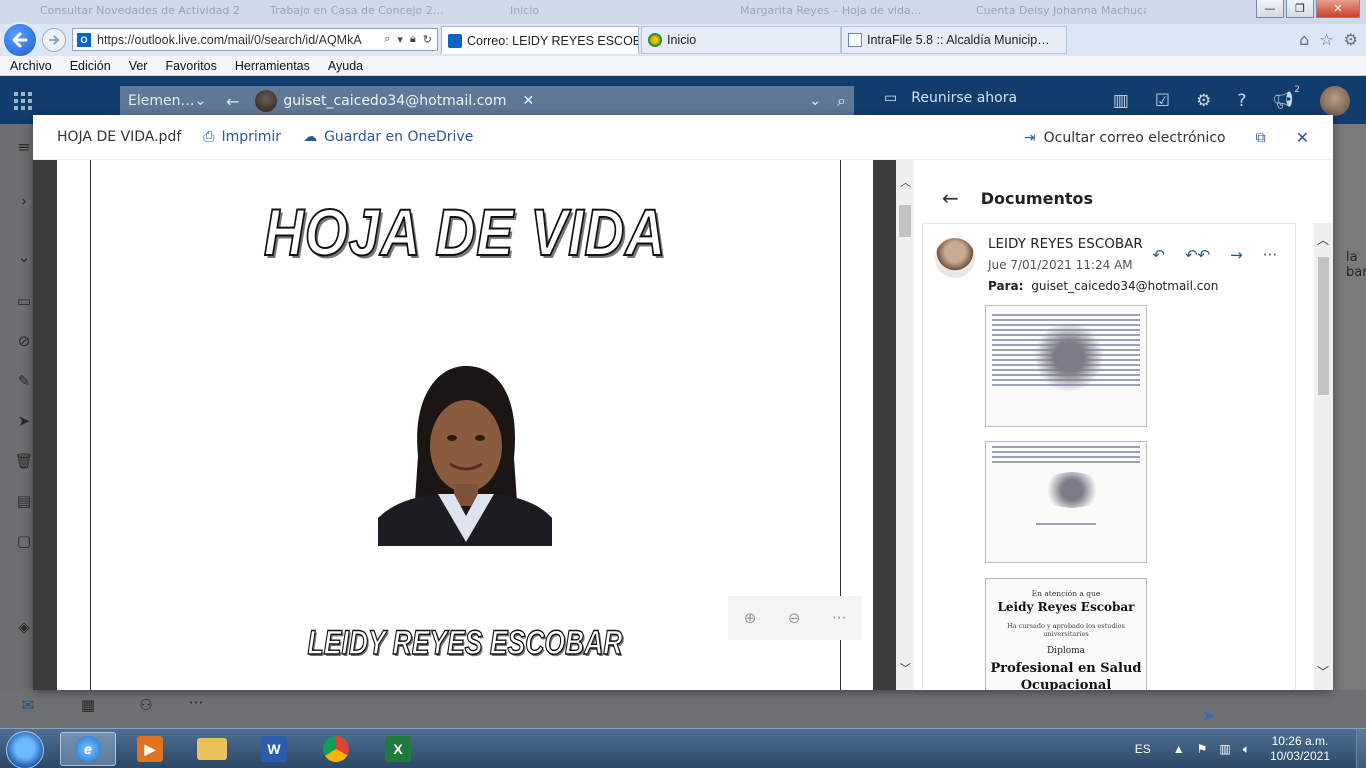 This screenshot has height=768, width=1366. I want to click on reply-all-icon: ↶↶, so click(1197, 255).